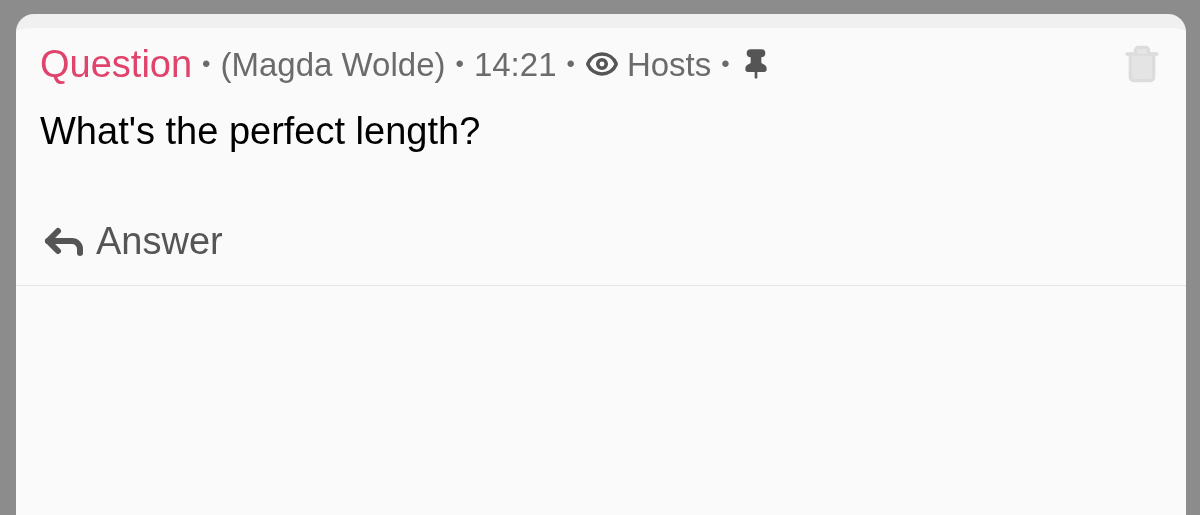 This screenshot has height=515, width=1200. What do you see at coordinates (515, 64) in the screenshot?
I see `timestamp: 14:21` at bounding box center [515, 64].